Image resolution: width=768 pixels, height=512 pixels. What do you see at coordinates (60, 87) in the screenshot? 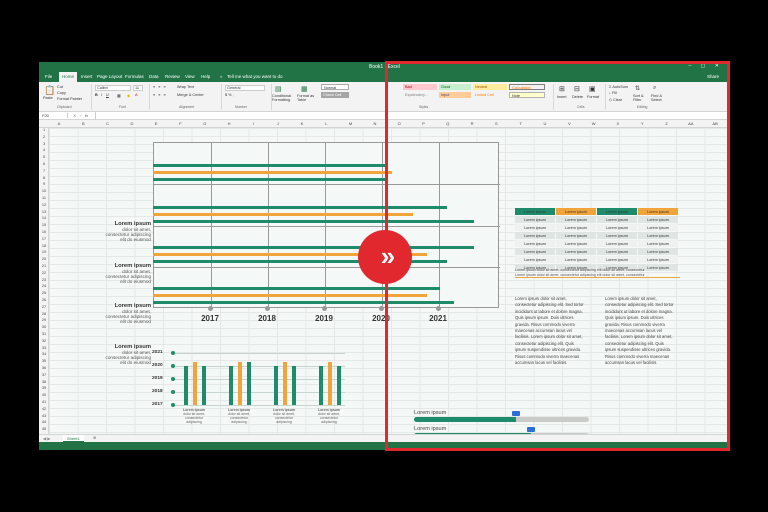
I see `cut-button: Cut` at bounding box center [60, 87].